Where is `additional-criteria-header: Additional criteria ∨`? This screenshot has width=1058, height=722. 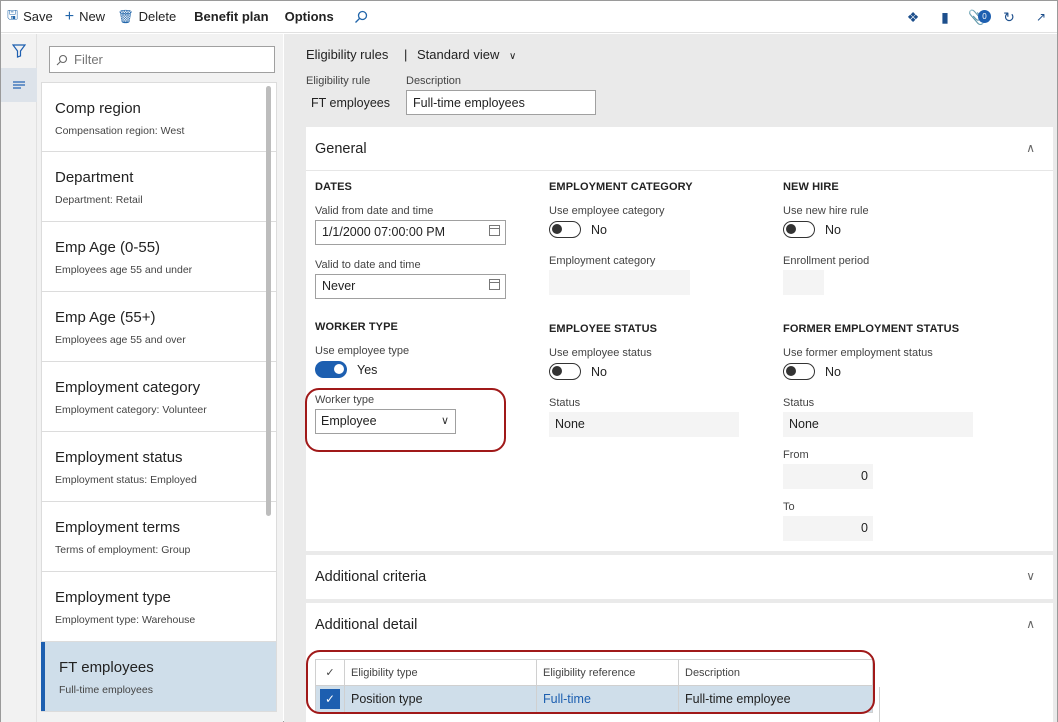 additional-criteria-header: Additional criteria ∨ is located at coordinates (679, 577).